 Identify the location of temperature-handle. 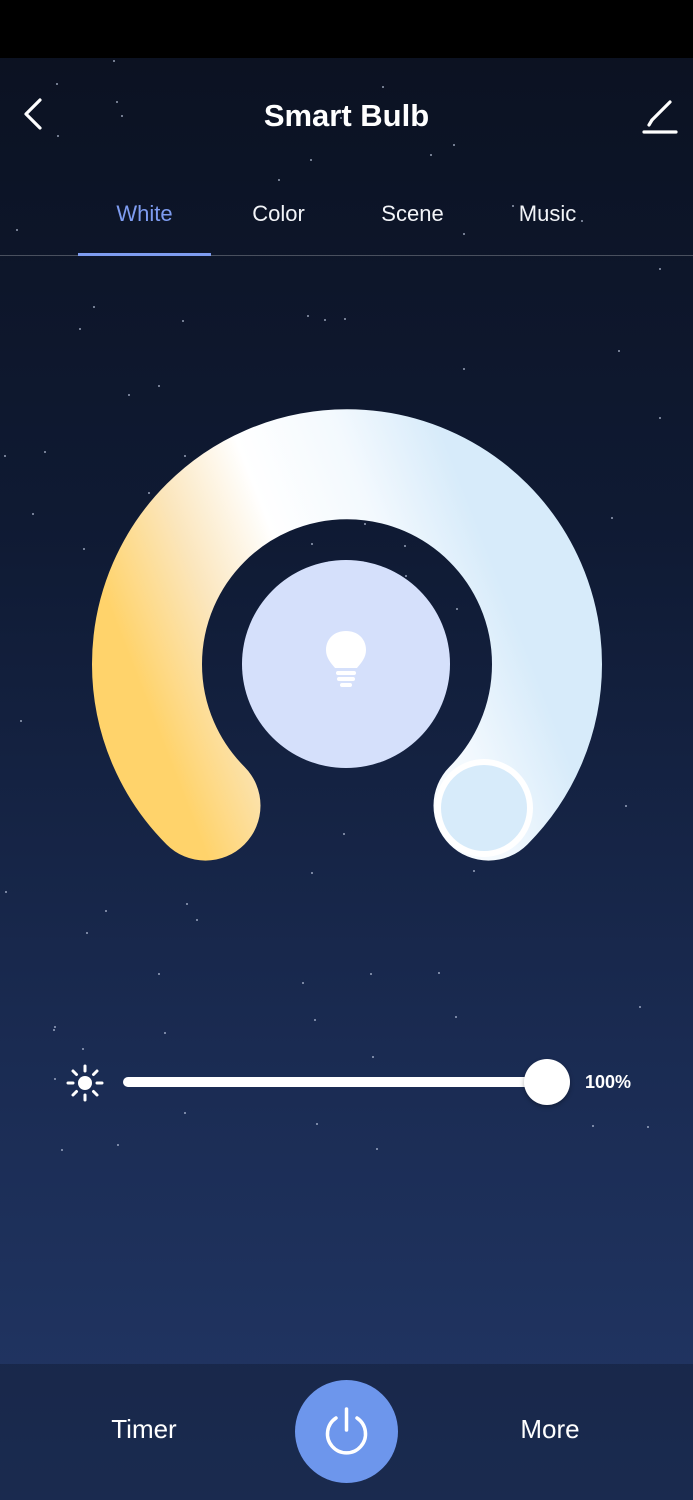
(484, 808).